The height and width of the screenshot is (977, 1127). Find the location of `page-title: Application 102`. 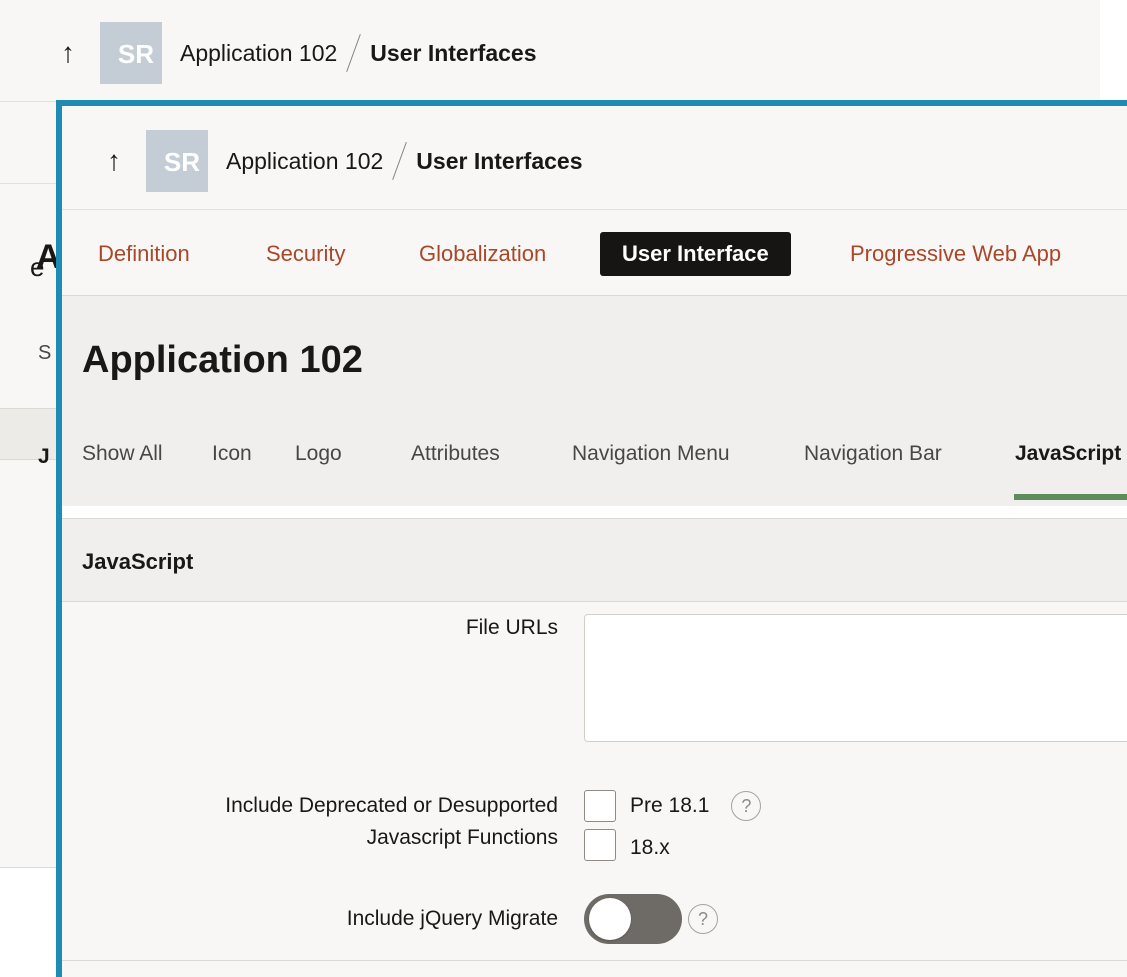

page-title: Application 102 is located at coordinates (222, 360).